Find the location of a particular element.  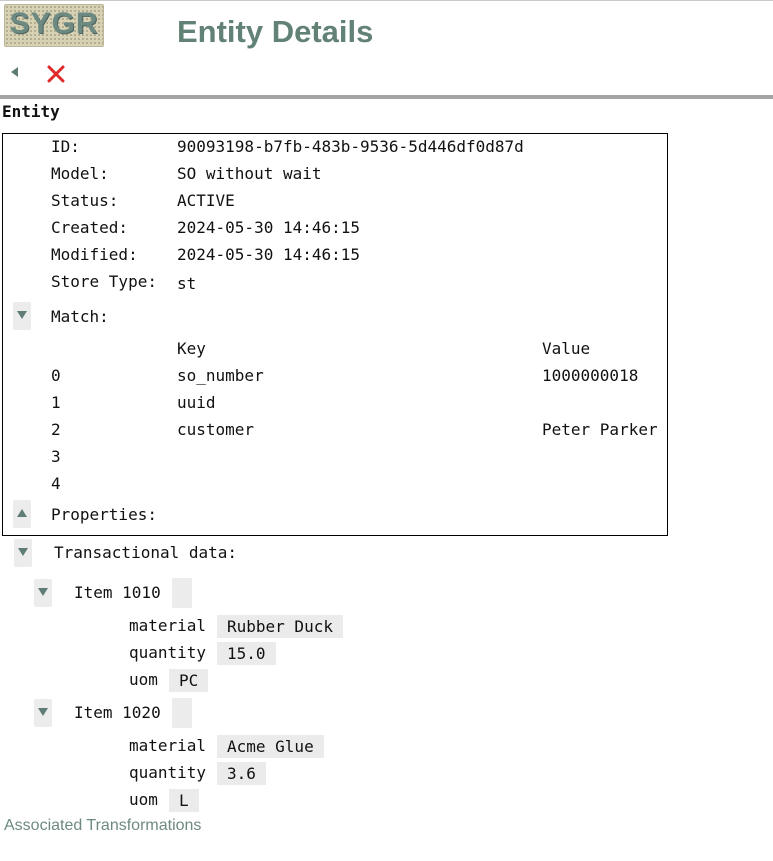

field-label-model: Model: is located at coordinates (80, 173).